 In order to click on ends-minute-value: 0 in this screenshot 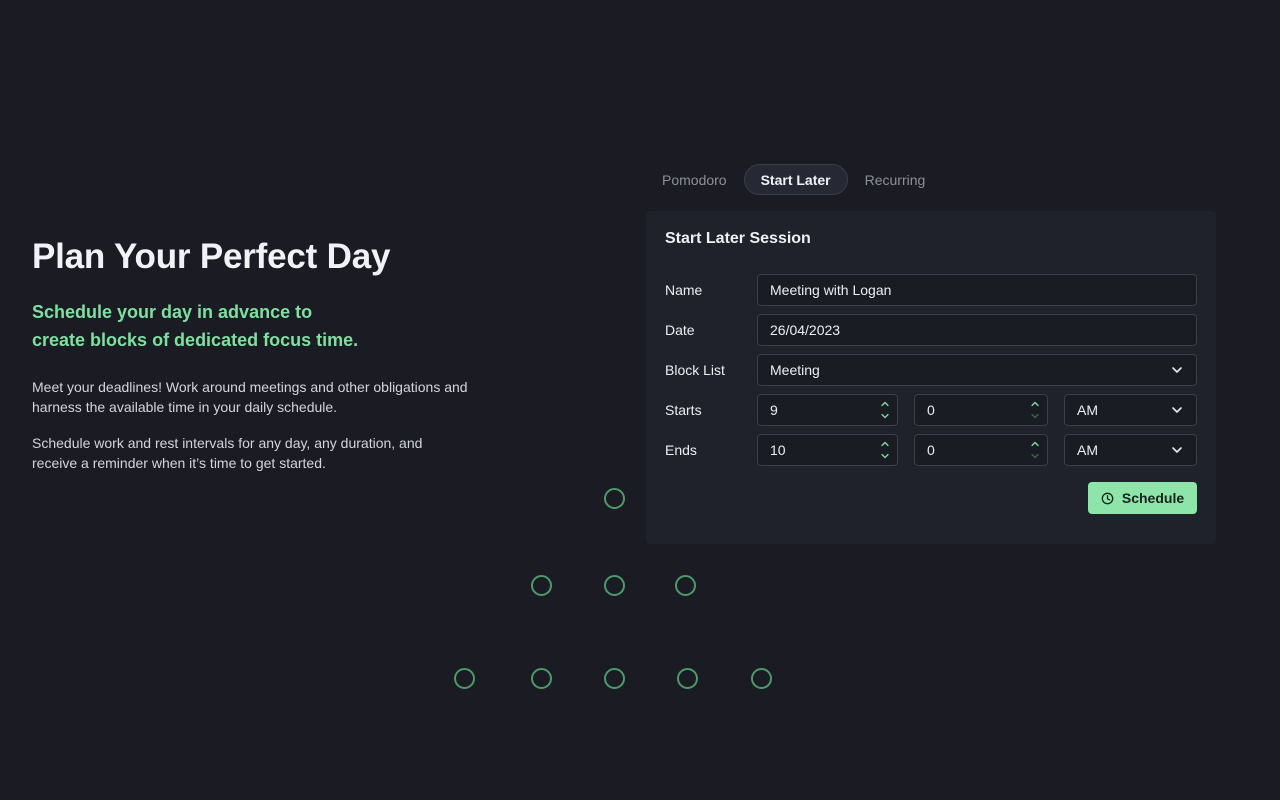, I will do `click(931, 450)`.